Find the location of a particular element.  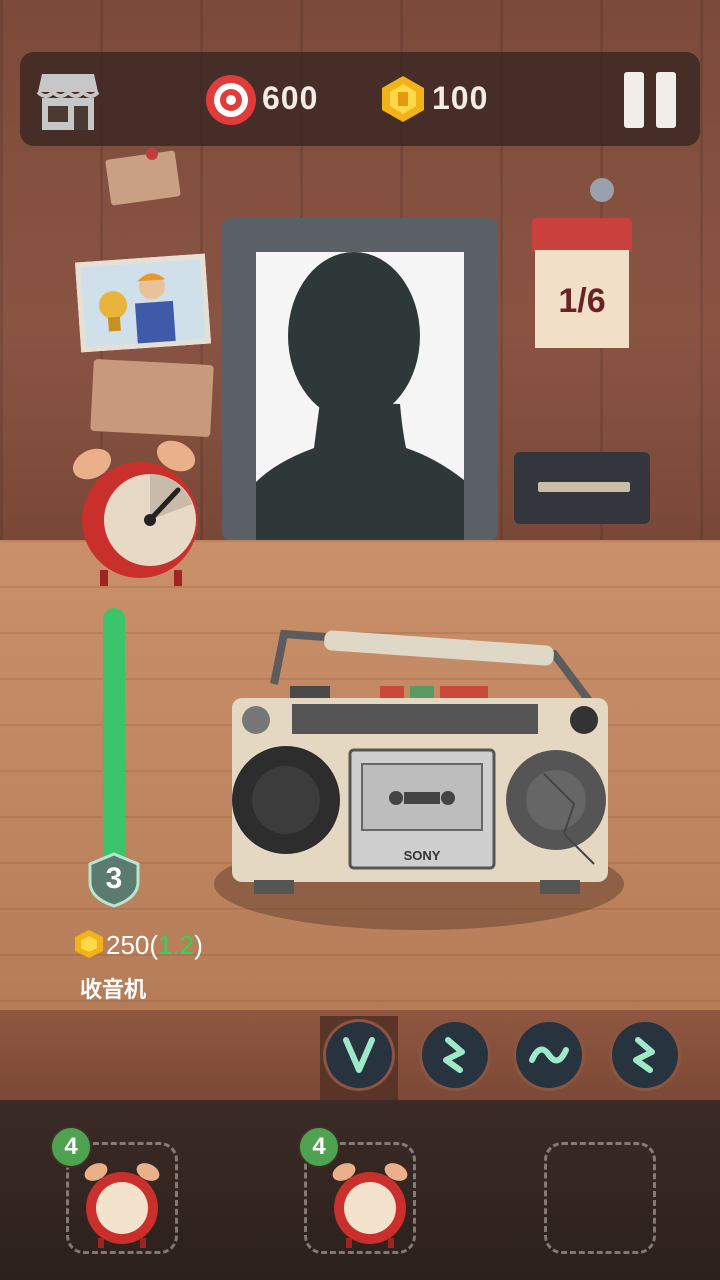

upgrade-progress-bar is located at coordinates (114, 739).